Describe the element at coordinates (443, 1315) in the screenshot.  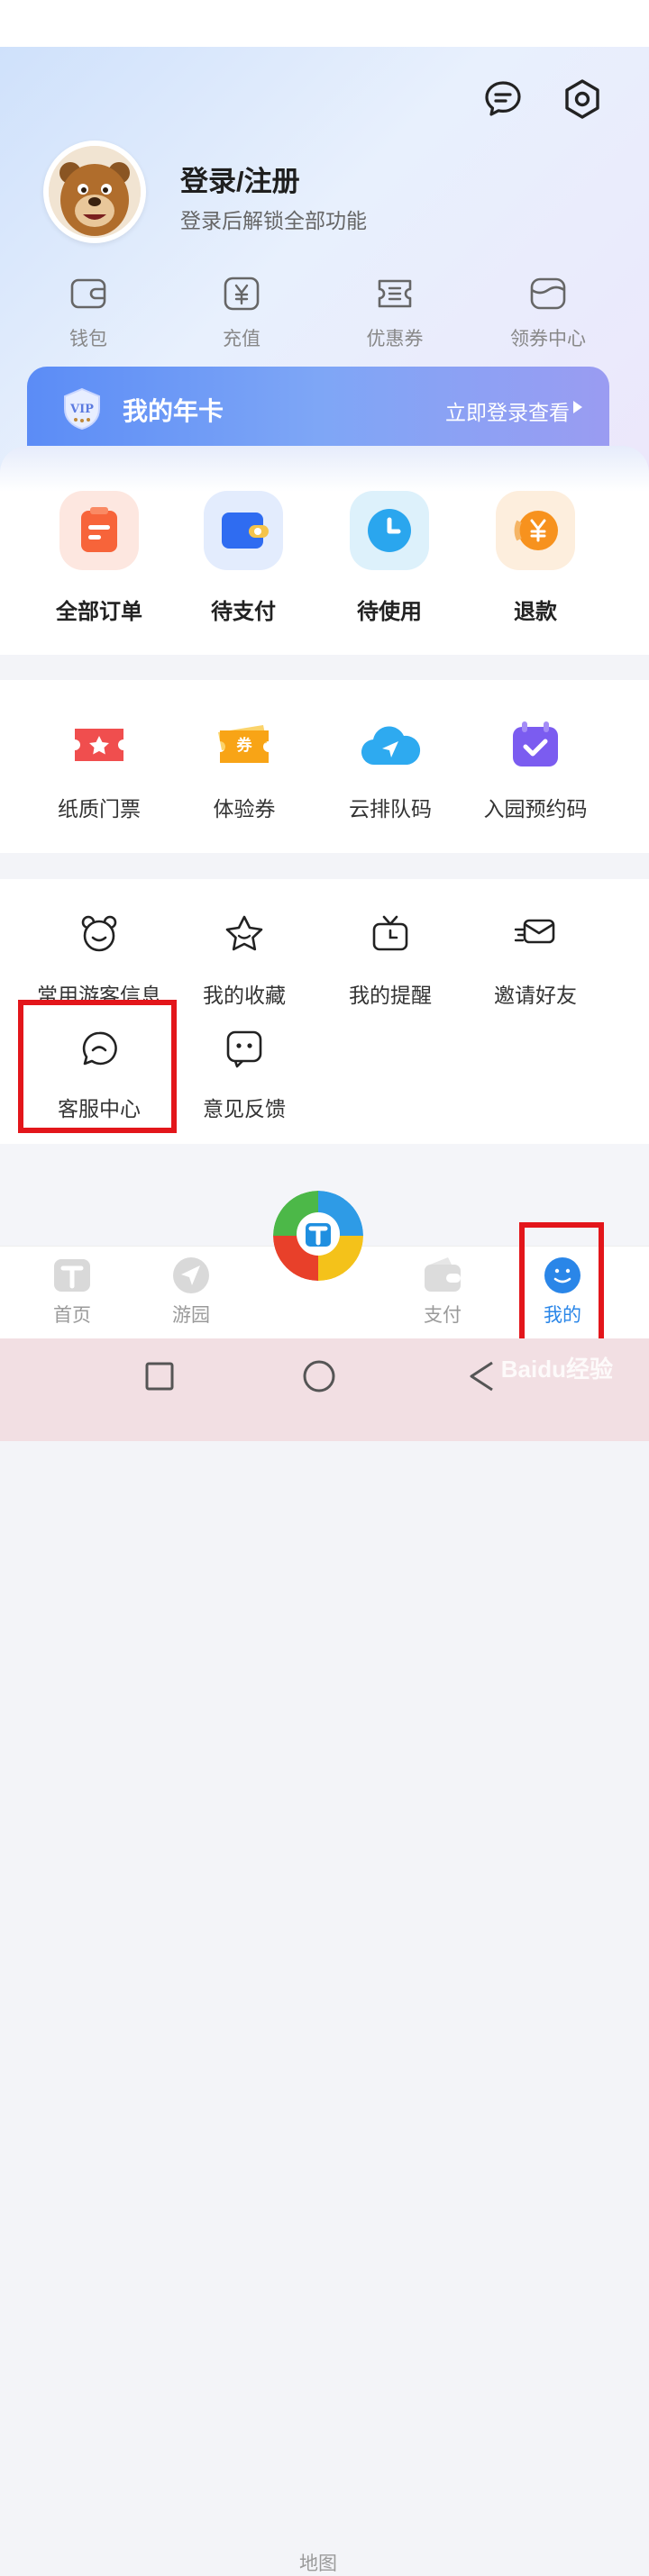
I see `tab-label: 支付` at that location.